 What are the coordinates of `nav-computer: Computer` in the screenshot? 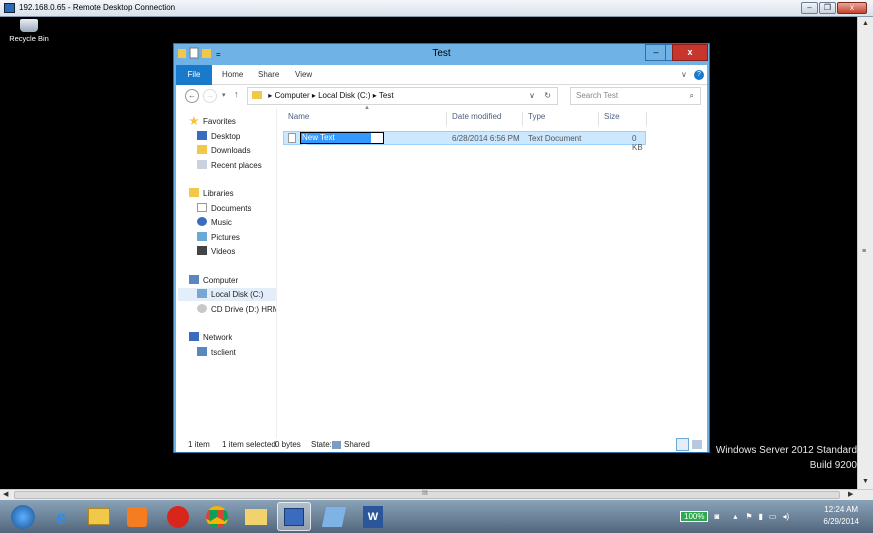 It's located at (213, 280).